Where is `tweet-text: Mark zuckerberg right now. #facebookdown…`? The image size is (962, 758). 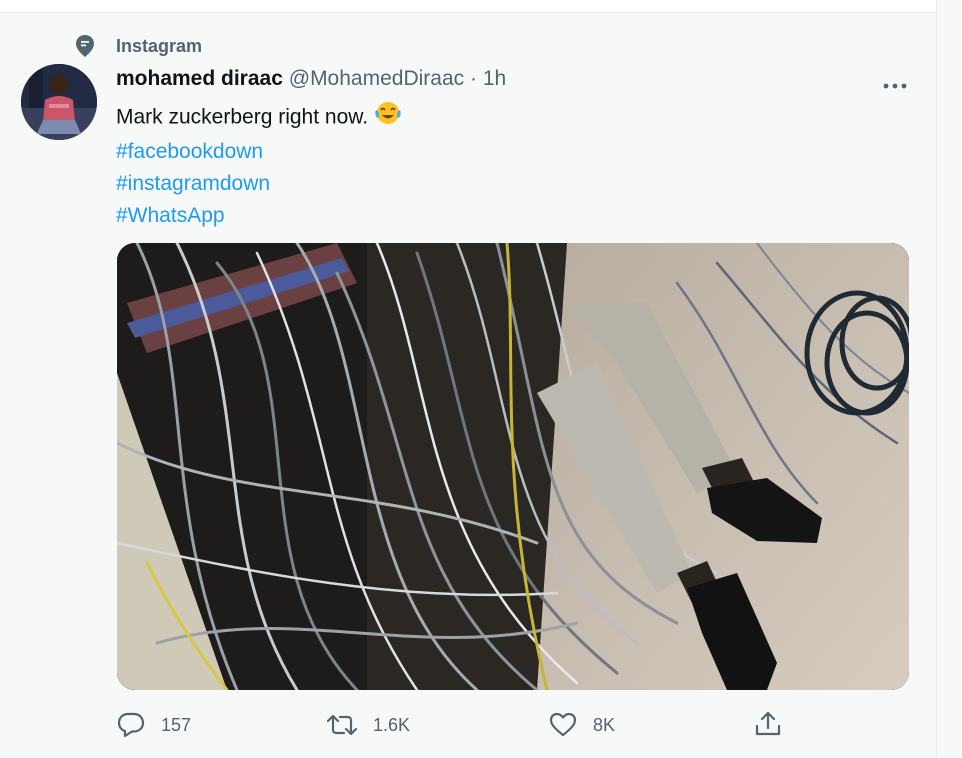 tweet-text: Mark zuckerberg right now. #facebookdown… is located at coordinates (259, 166).